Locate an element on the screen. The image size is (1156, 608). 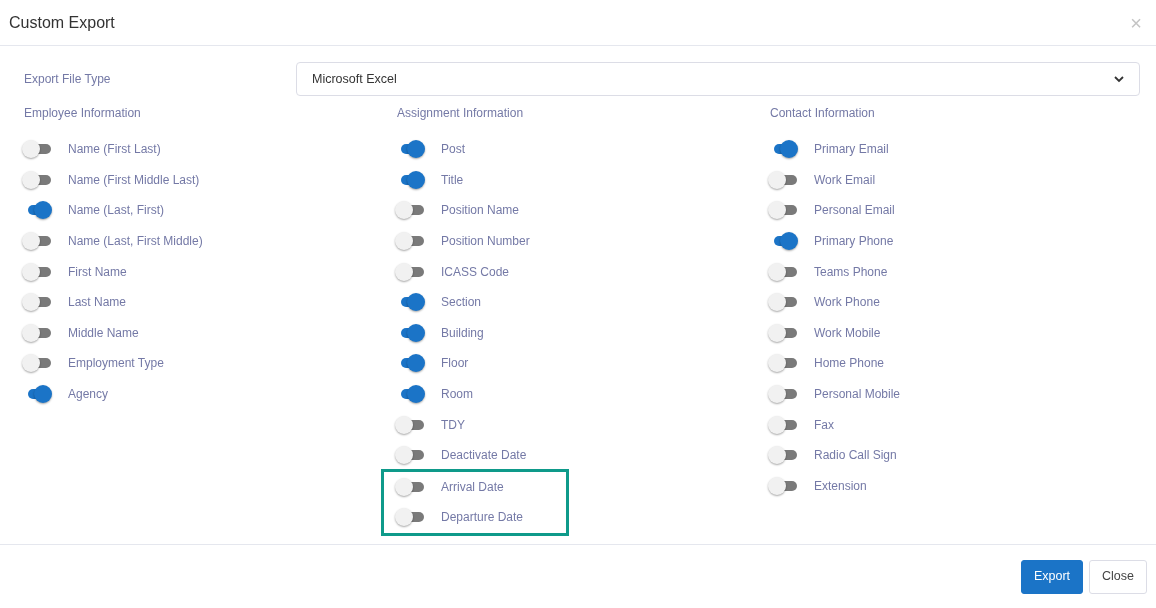
export-button: Export is located at coordinates (1052, 576).